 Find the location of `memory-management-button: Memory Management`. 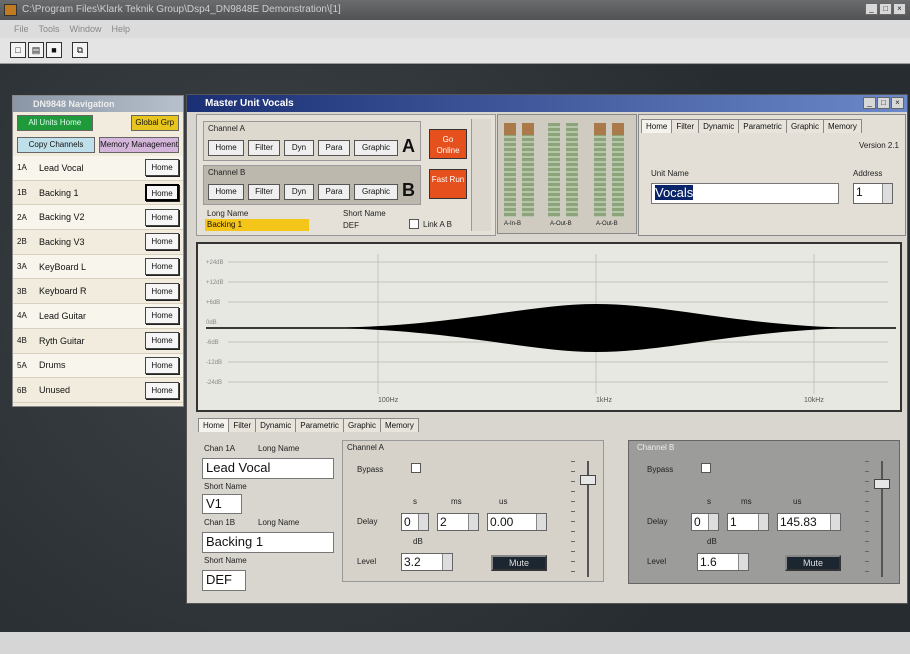

memory-management-button: Memory Management is located at coordinates (139, 145).